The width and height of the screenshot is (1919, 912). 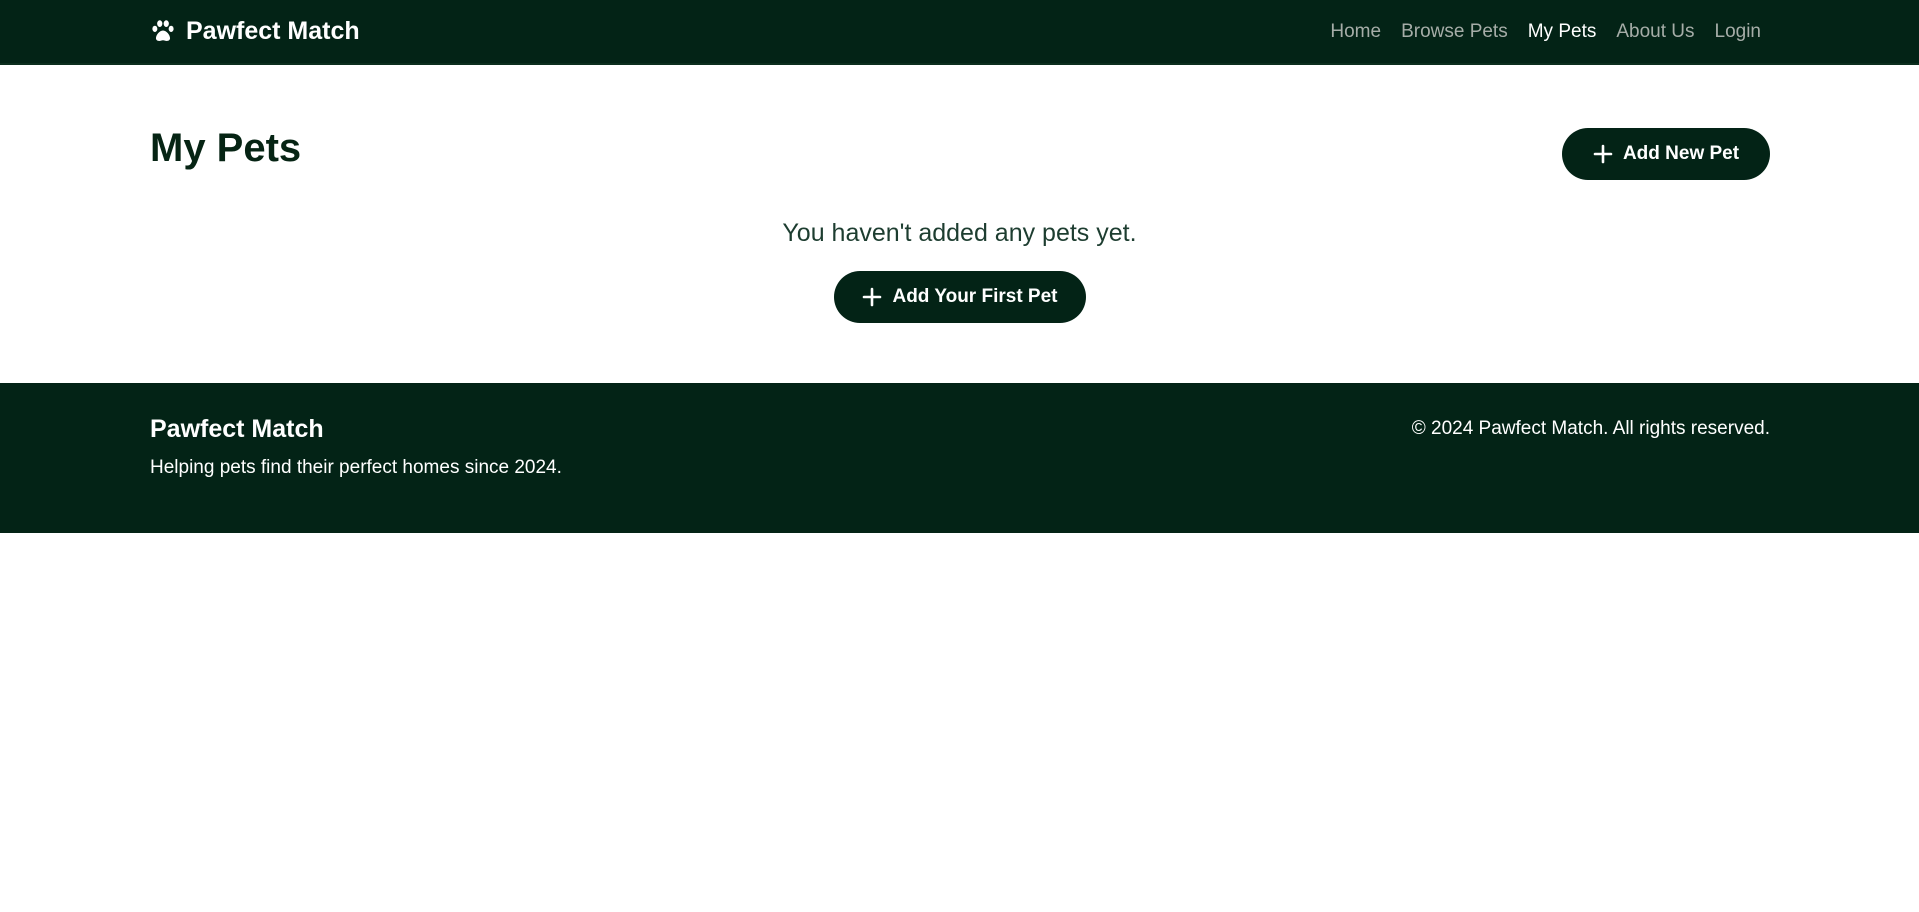 I want to click on add-first-pet-button: Add Your First Pet, so click(x=960, y=297).